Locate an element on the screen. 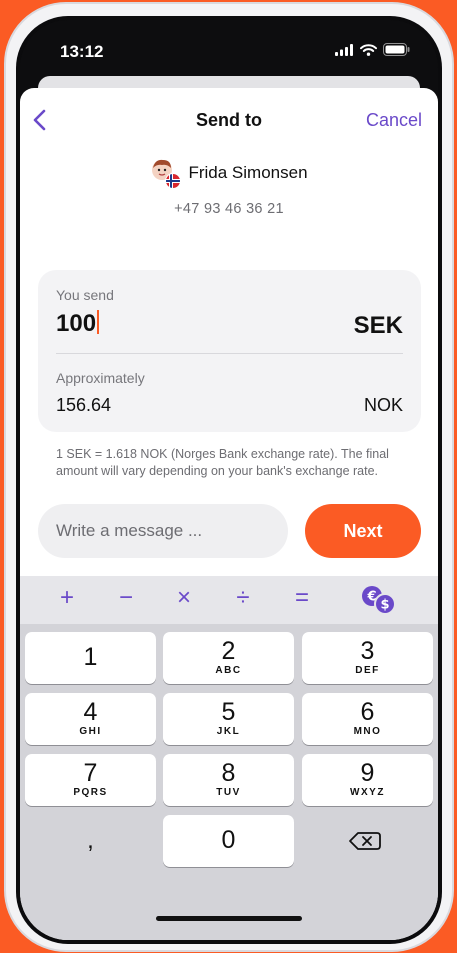  send-amount-value: 100 is located at coordinates (76, 323).